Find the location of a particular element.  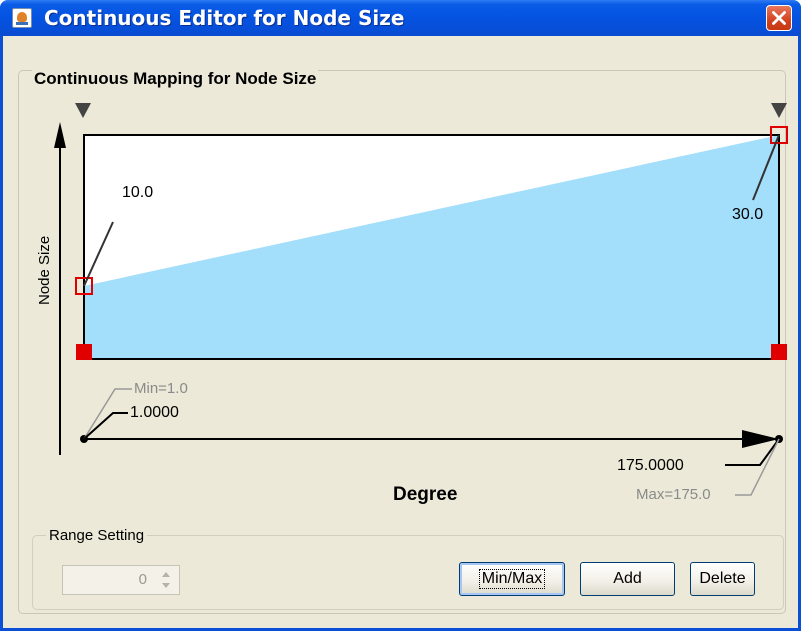

max-label: Max=175.0 is located at coordinates (673, 494).